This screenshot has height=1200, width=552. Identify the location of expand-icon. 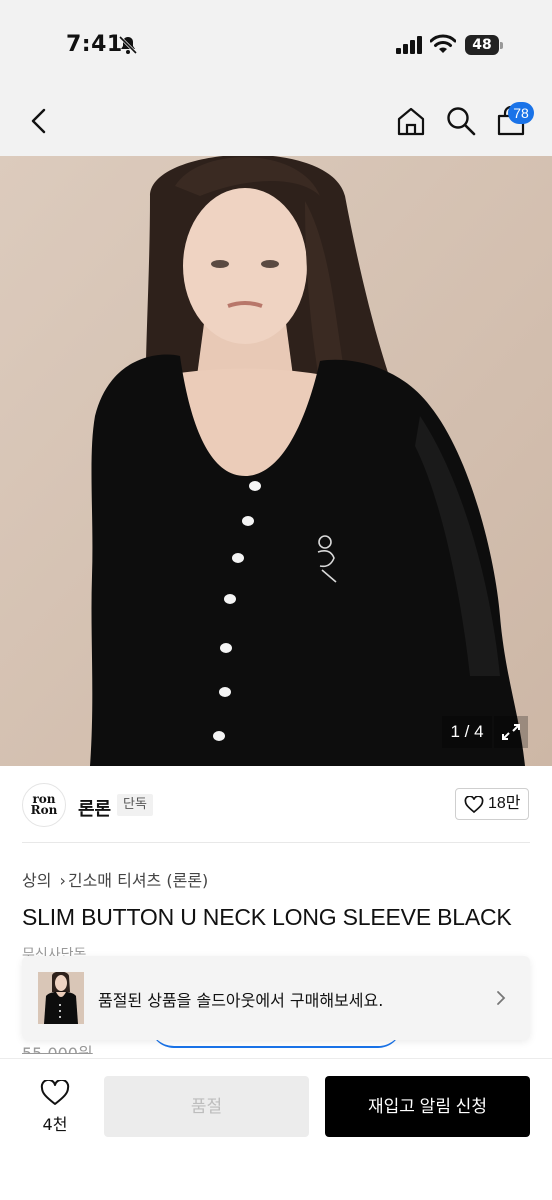
(511, 732).